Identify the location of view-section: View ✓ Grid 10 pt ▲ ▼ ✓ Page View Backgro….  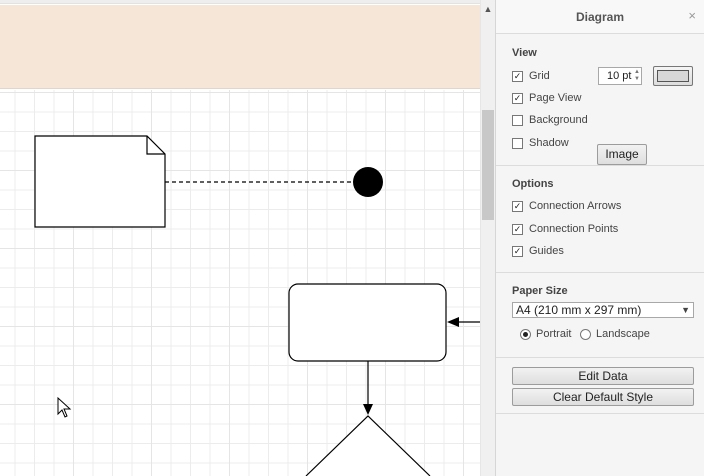
(600, 100).